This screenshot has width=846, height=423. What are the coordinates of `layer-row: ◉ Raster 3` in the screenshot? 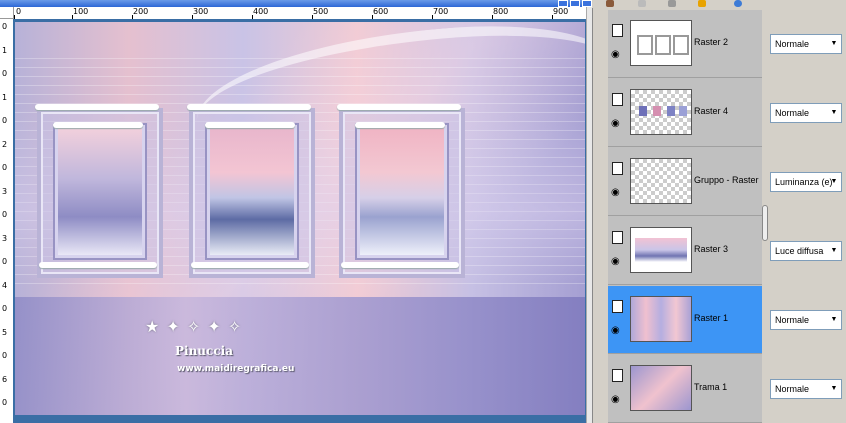 It's located at (685, 251).